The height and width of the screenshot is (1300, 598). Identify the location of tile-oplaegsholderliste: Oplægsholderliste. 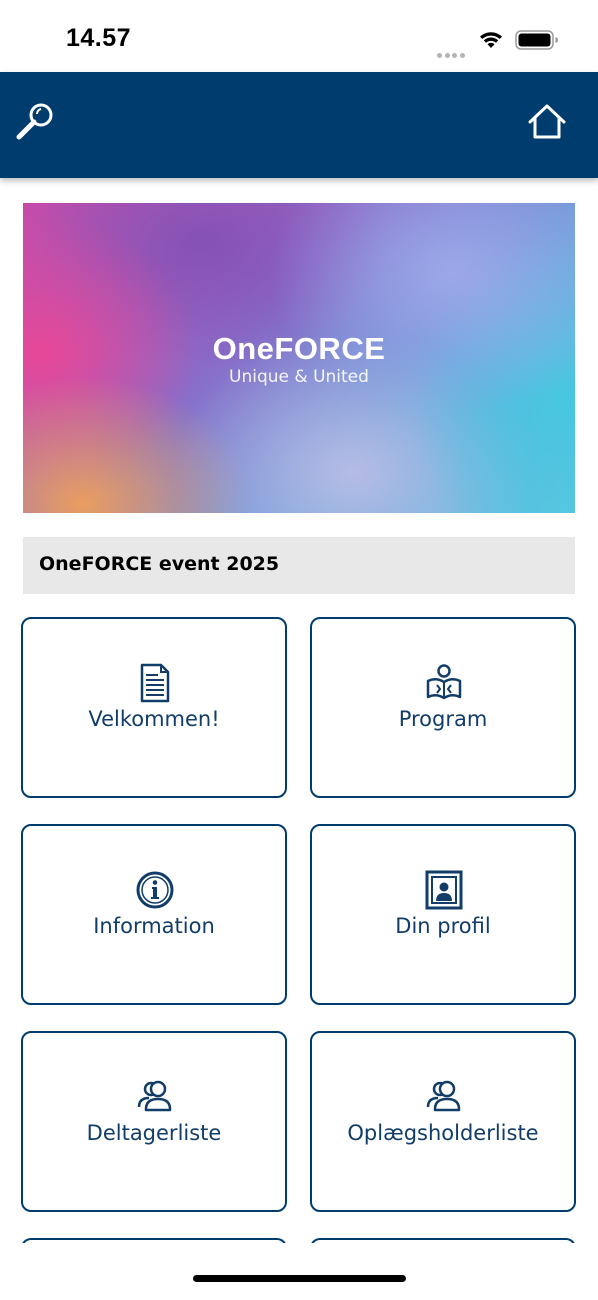
(443, 1121).